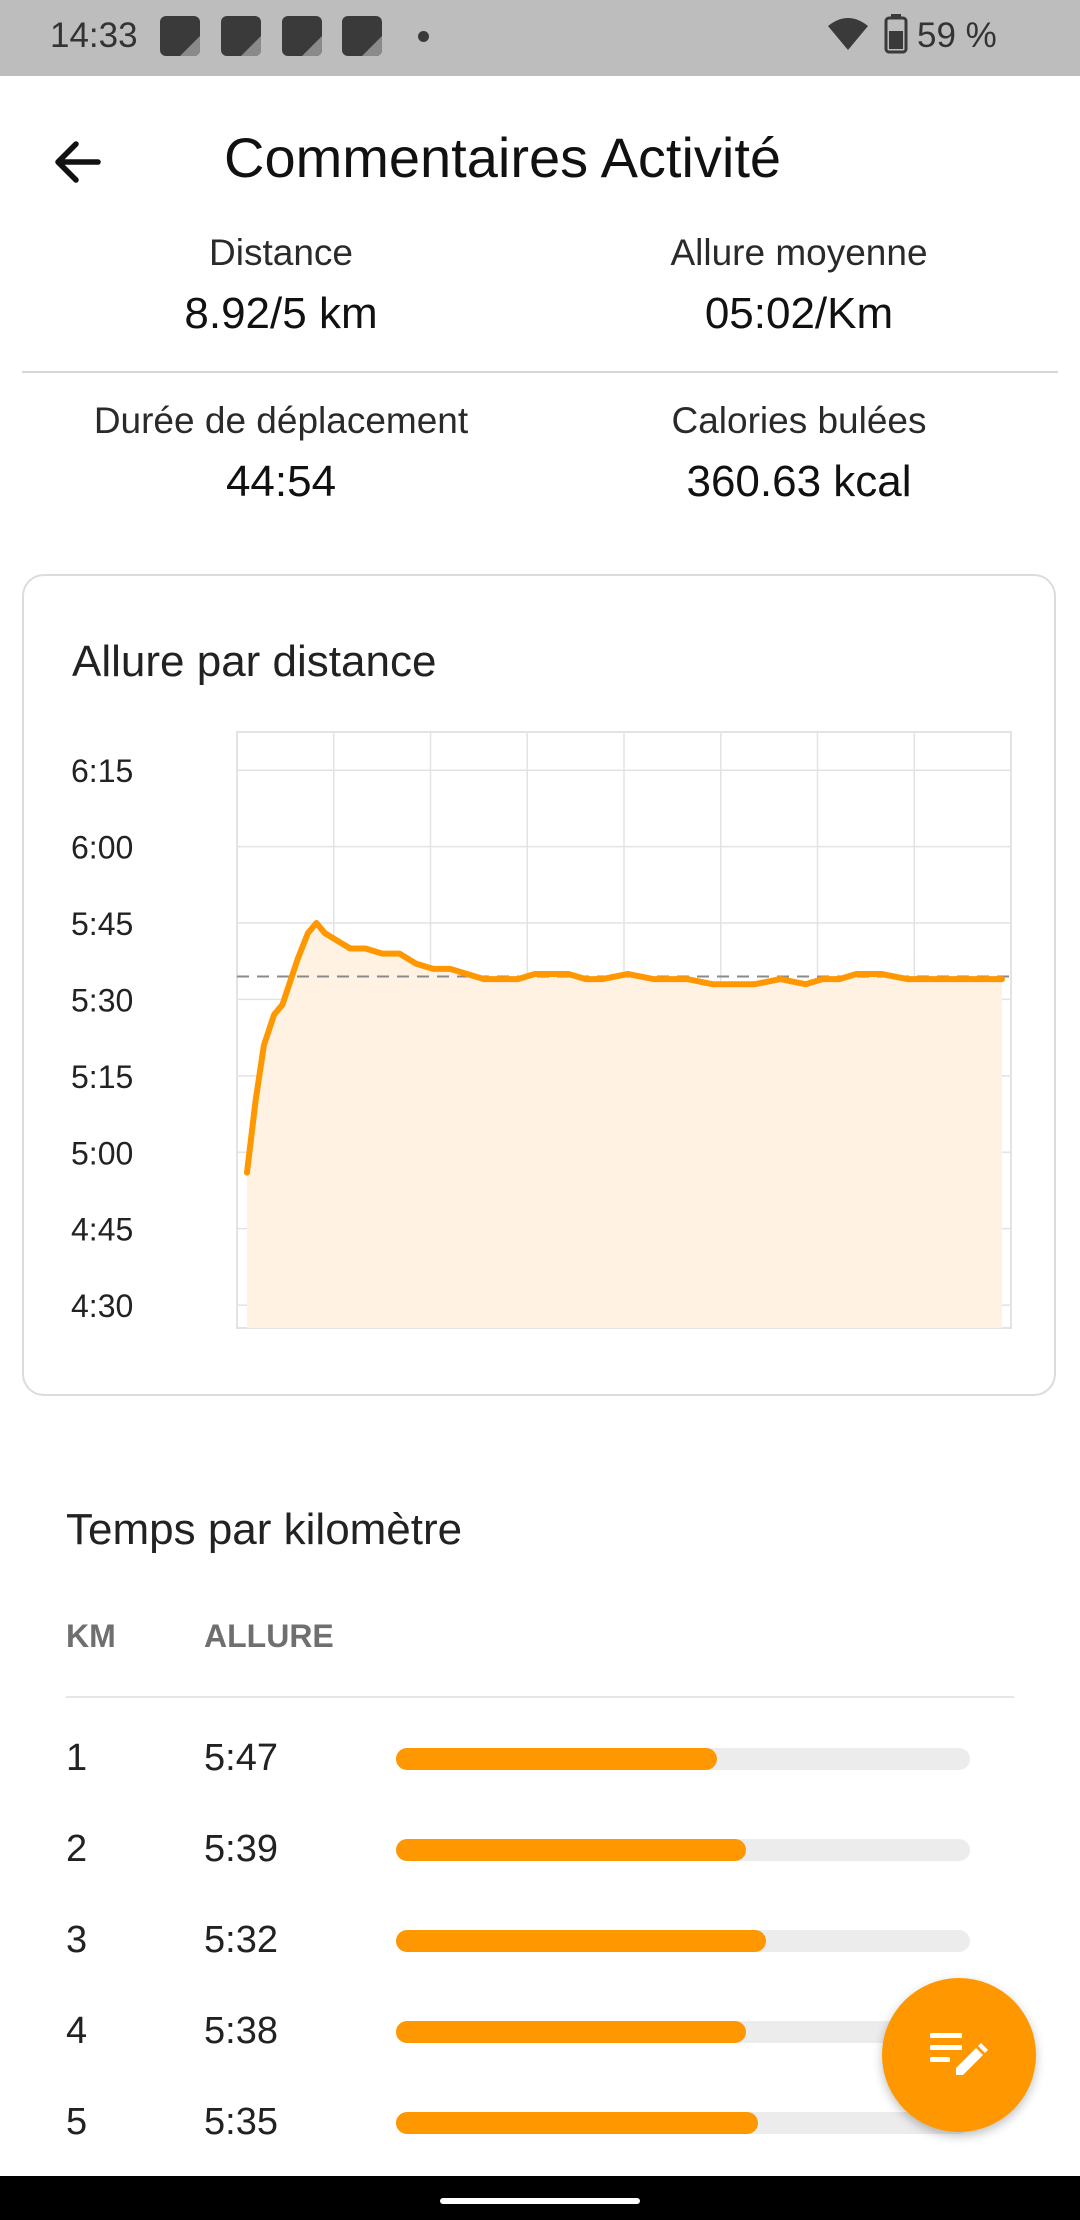 The height and width of the screenshot is (2220, 1080). What do you see at coordinates (241, 2122) in the screenshot?
I see `split-pace: 5:35` at bounding box center [241, 2122].